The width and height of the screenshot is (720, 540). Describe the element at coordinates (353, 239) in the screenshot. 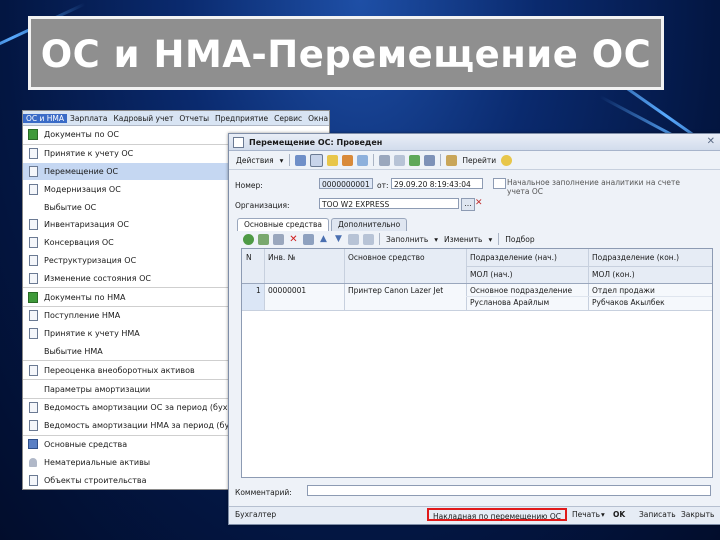

I see `sort-asc-icon` at that location.